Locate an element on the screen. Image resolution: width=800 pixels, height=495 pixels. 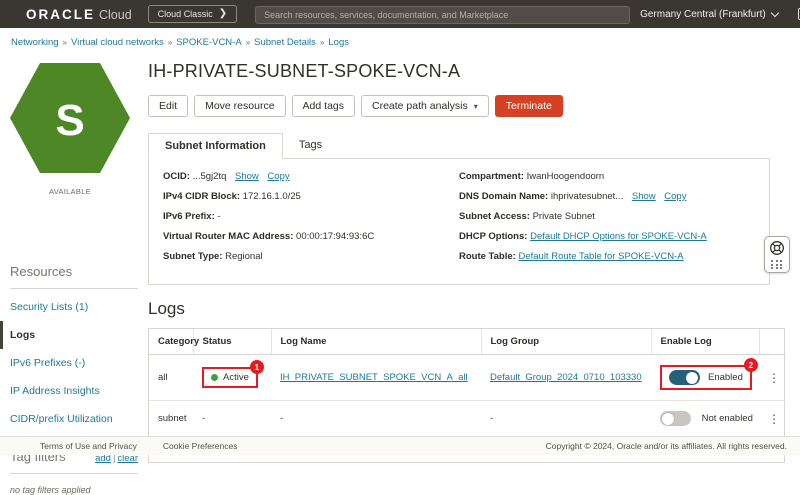
log-name-link: IH_PRIVATE_SUBNET_SPOKE_VCN_A_all is located at coordinates (374, 377).